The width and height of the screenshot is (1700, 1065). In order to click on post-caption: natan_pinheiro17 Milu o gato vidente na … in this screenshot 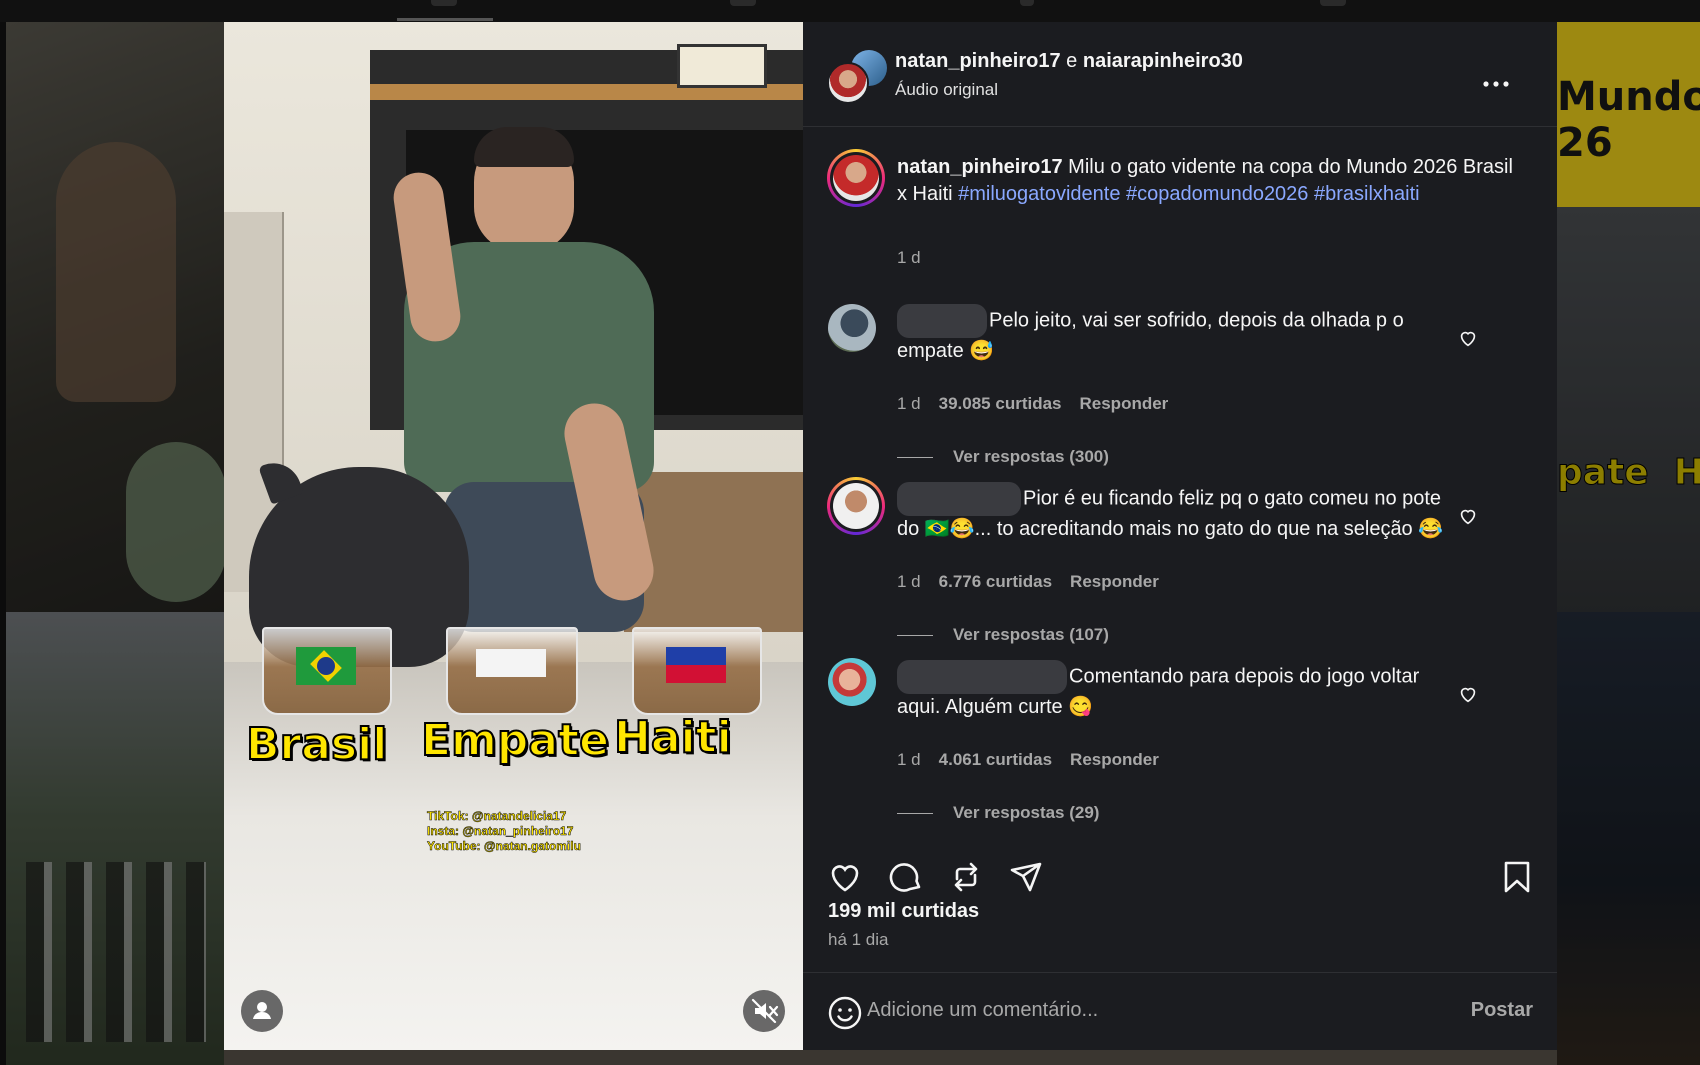, I will do `click(1207, 181)`.